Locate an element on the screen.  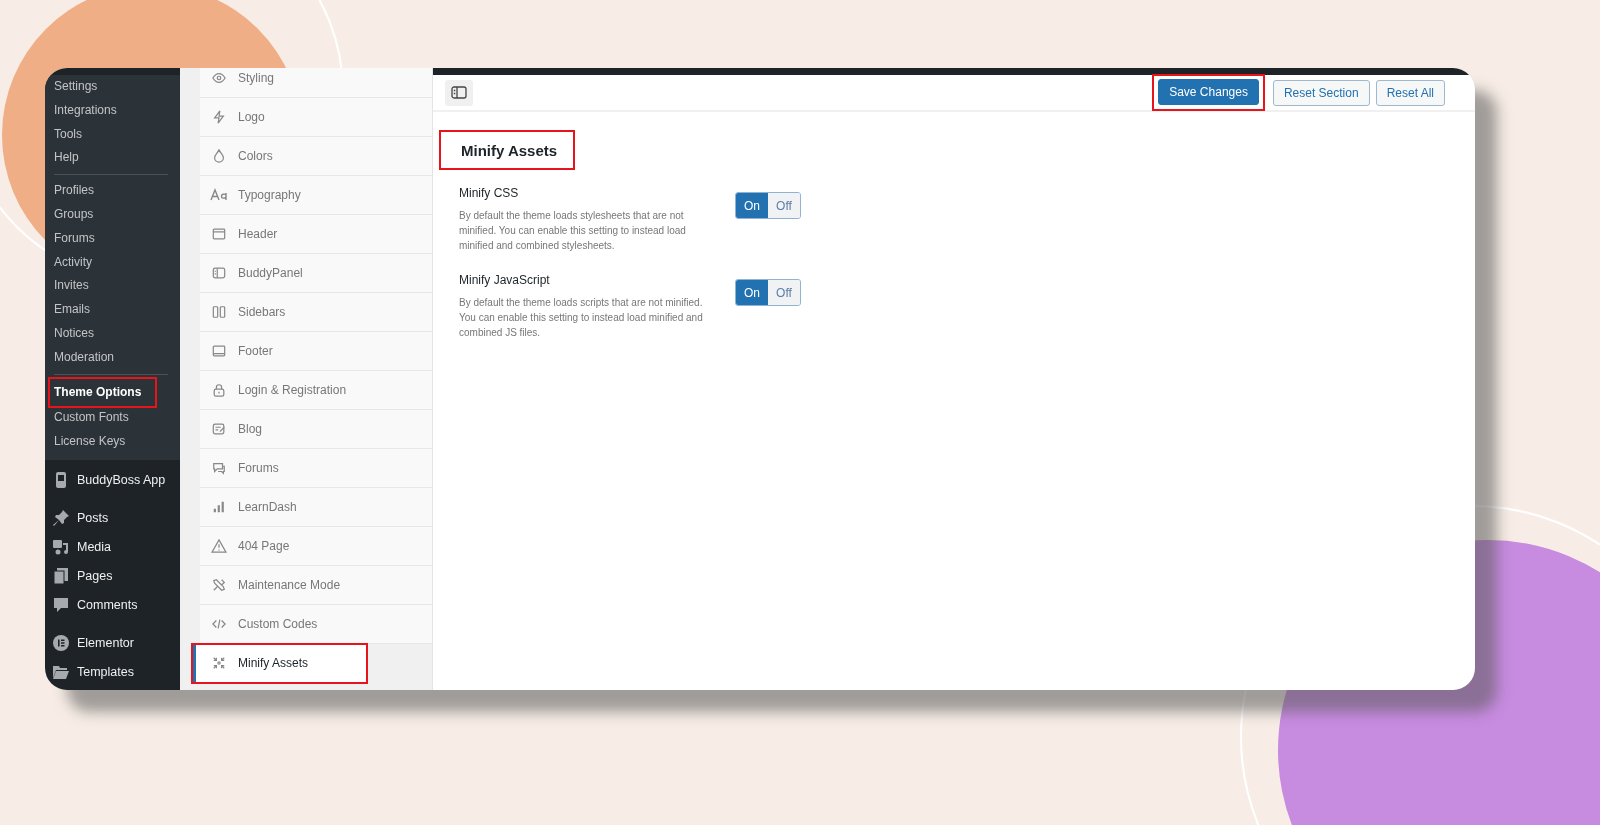
menu-item: Elementor is located at coordinates (112, 643).